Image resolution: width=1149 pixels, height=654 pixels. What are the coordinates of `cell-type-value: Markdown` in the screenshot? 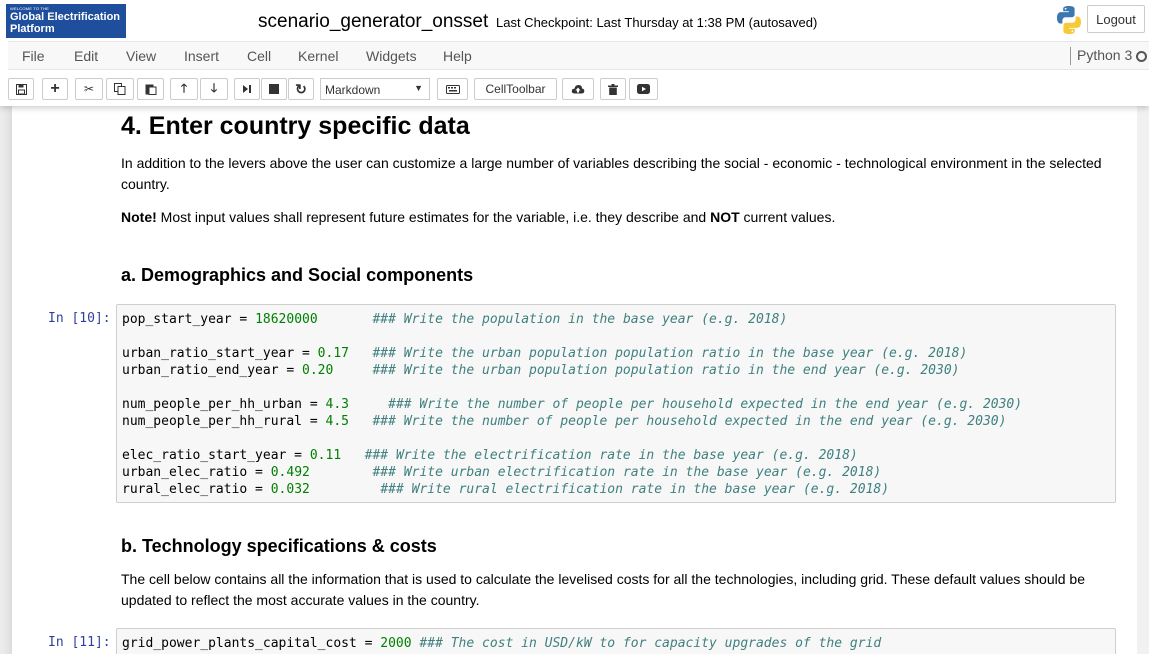 It's located at (353, 90).